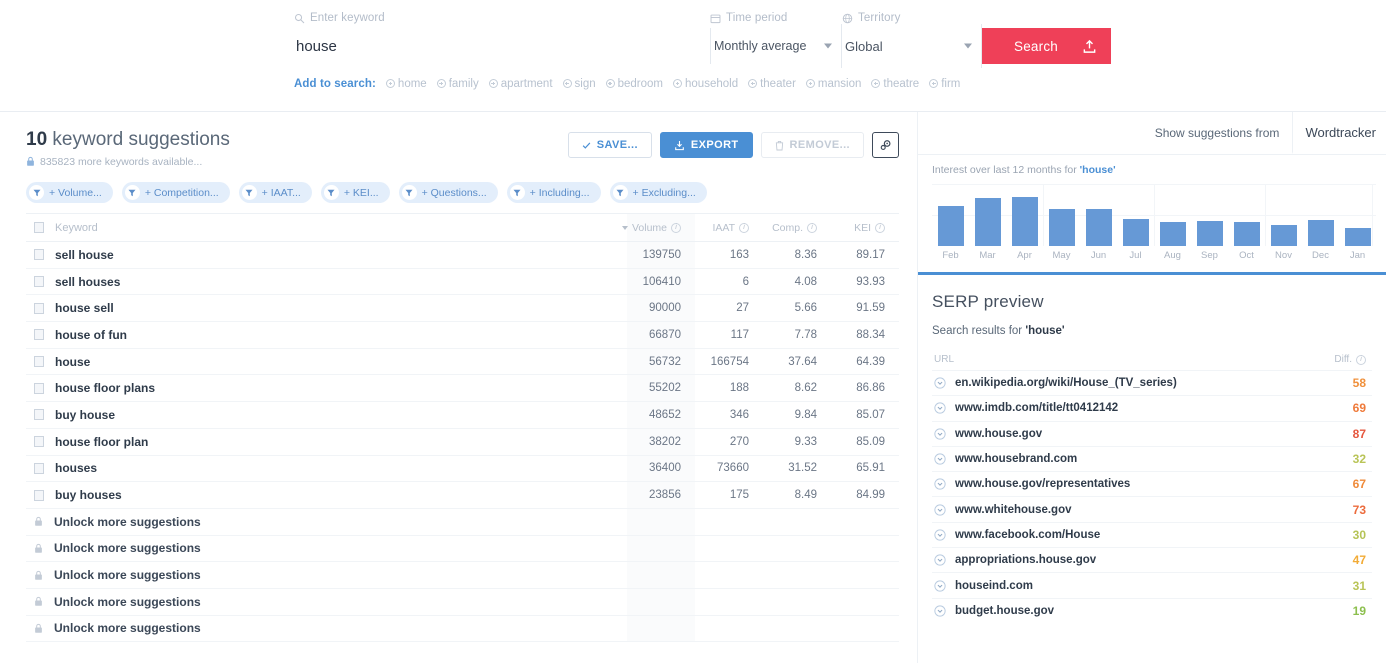 Image resolution: width=1386 pixels, height=663 pixels. What do you see at coordinates (462, 255) in the screenshot?
I see `table-row: sell house 139750 163 8.36 89.17` at bounding box center [462, 255].